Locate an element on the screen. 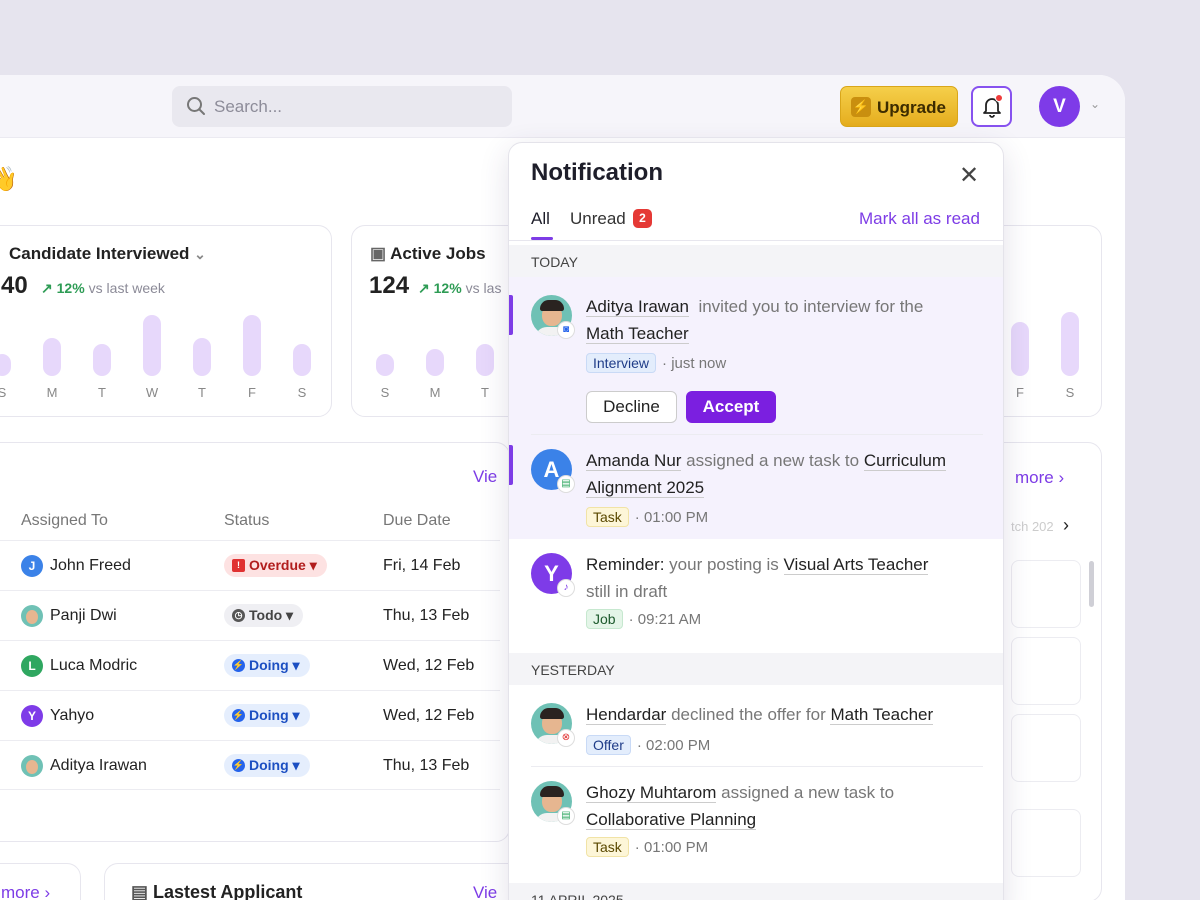 The height and width of the screenshot is (900, 1200). due-date: Thu, 13 Feb is located at coordinates (426, 615).